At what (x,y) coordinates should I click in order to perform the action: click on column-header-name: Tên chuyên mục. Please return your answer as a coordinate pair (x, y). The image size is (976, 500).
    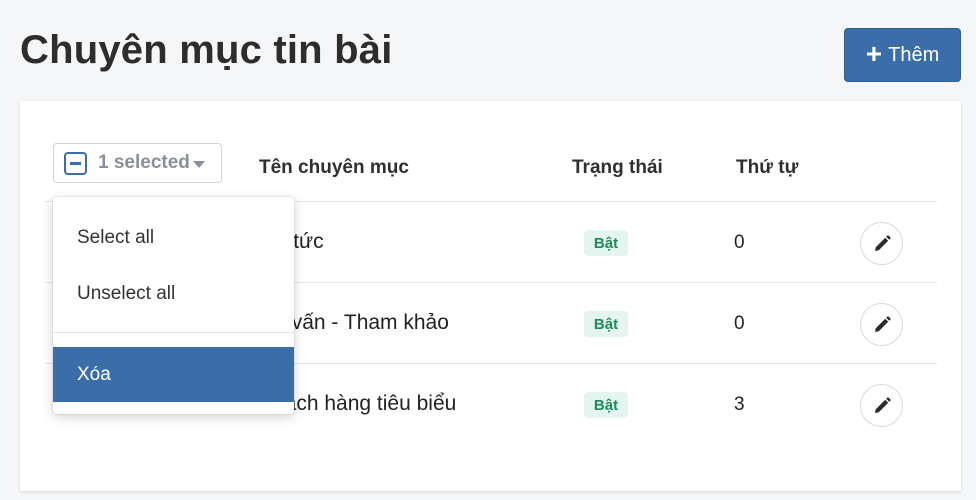
    Looking at the image, I should click on (334, 168).